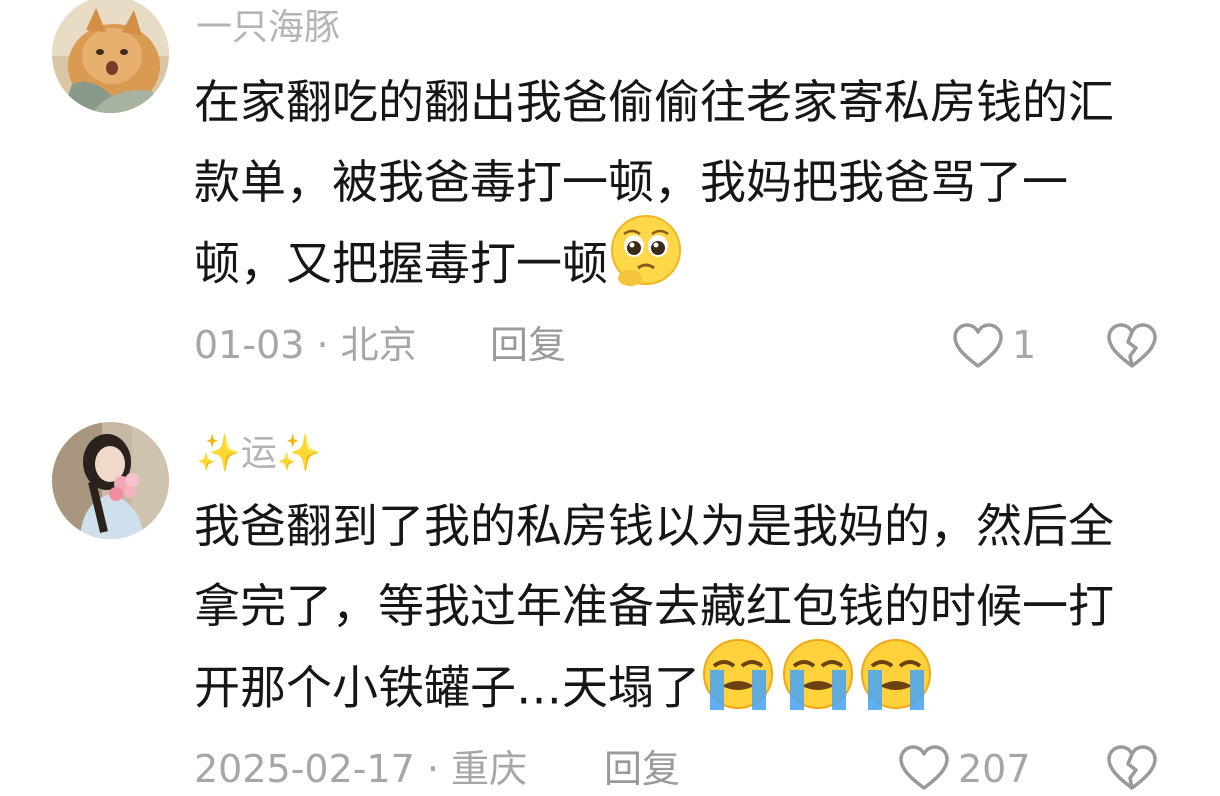  I want to click on reply-button: 回复, so click(642, 769).